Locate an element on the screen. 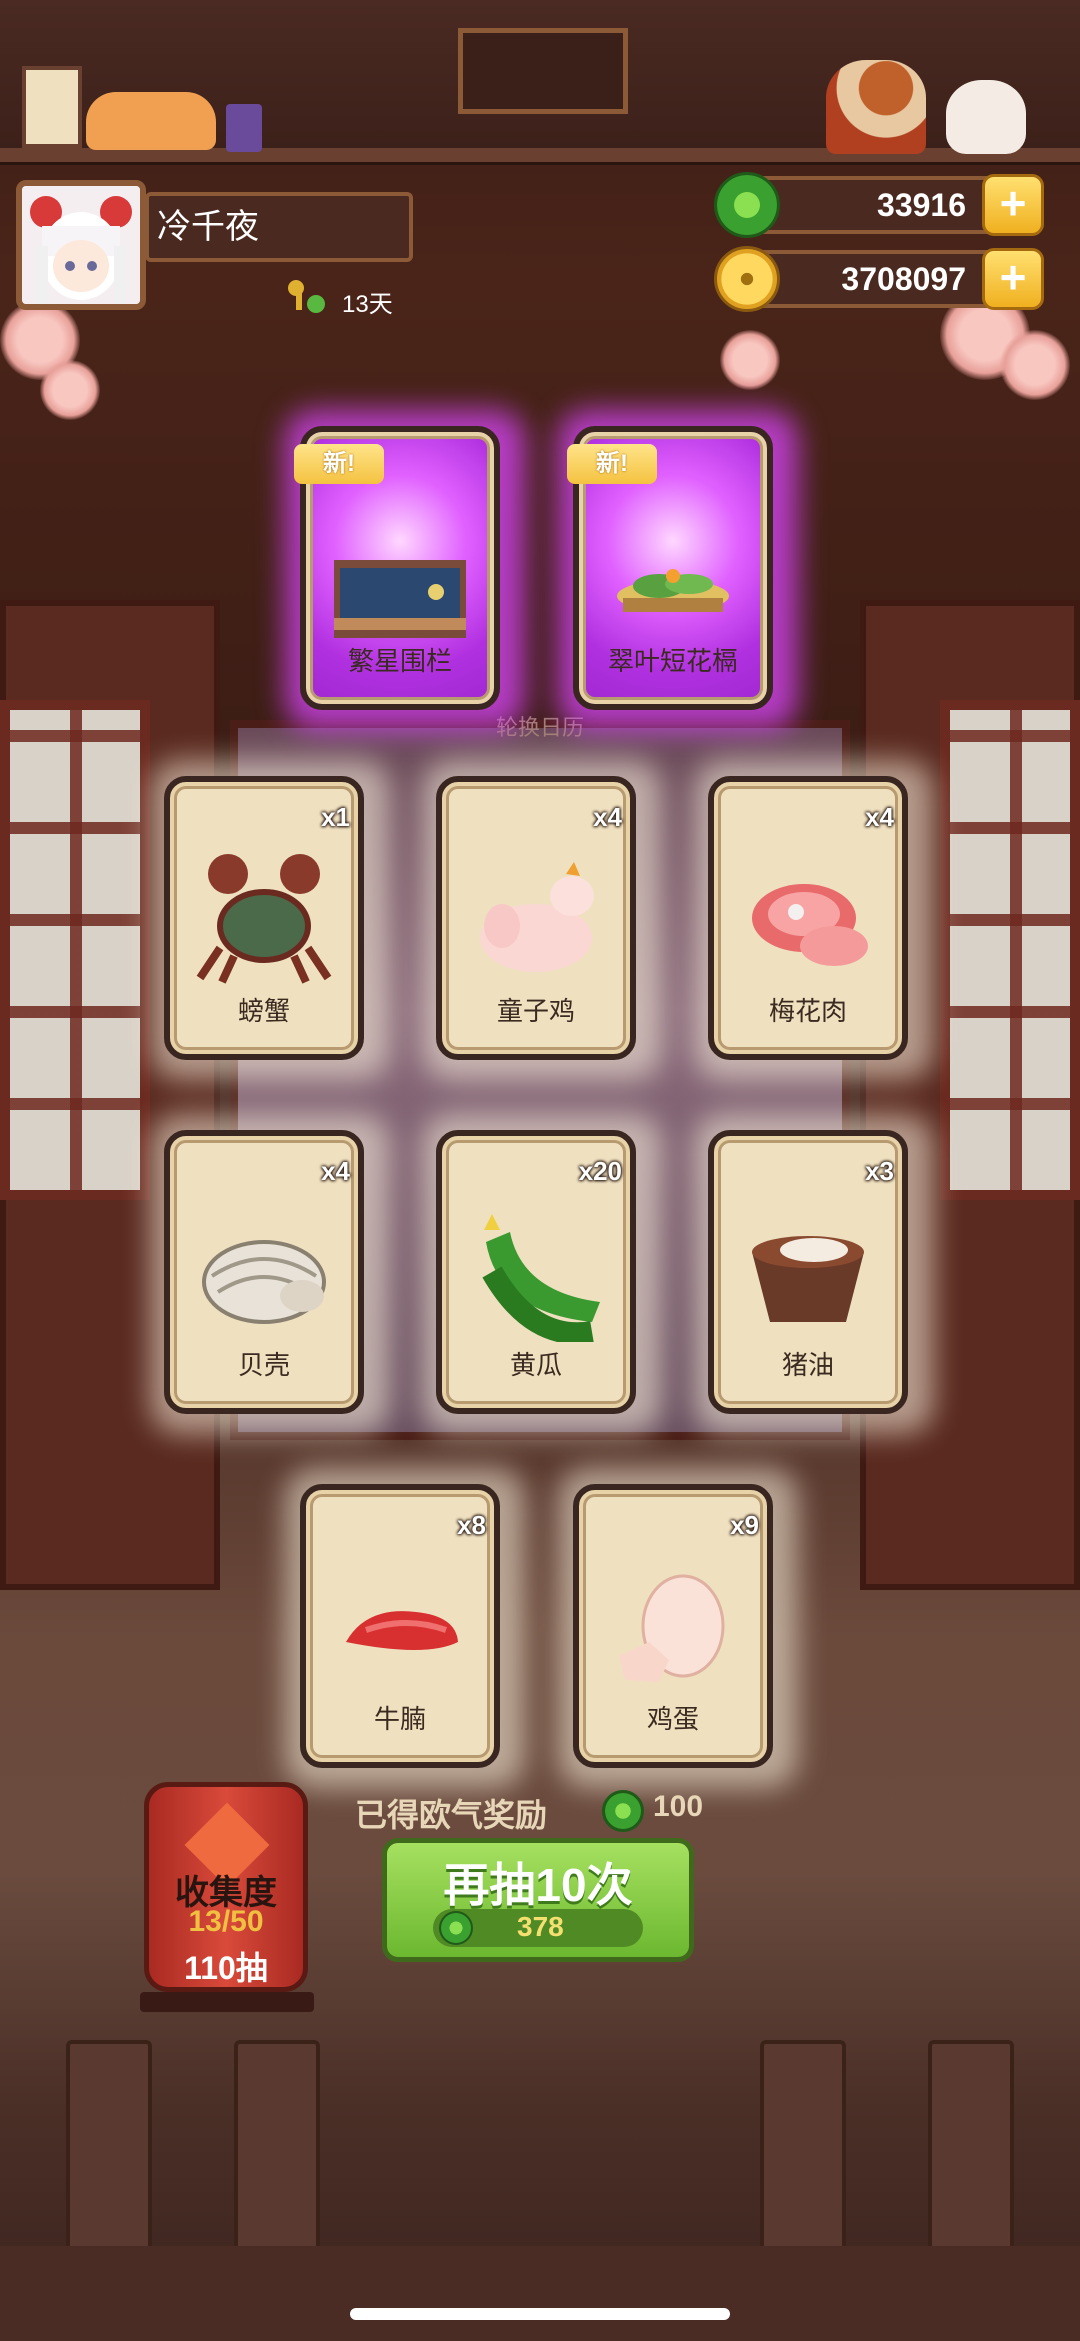 The height and width of the screenshot is (2341, 1080). card-quantity: x1 is located at coordinates (335, 817).